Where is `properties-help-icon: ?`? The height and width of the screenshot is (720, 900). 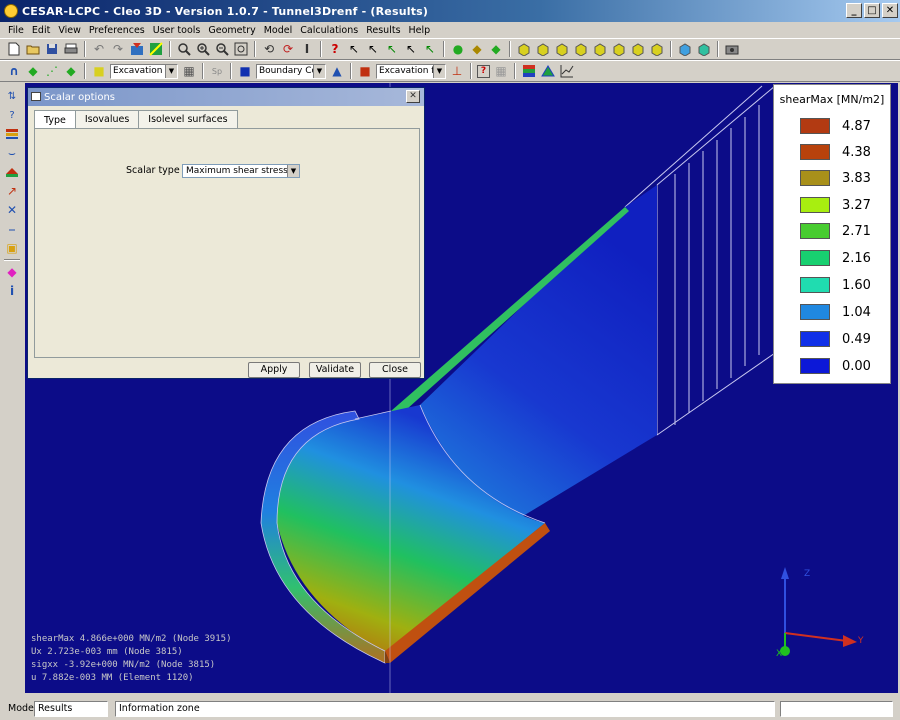 properties-help-icon: ? is located at coordinates (12, 115).